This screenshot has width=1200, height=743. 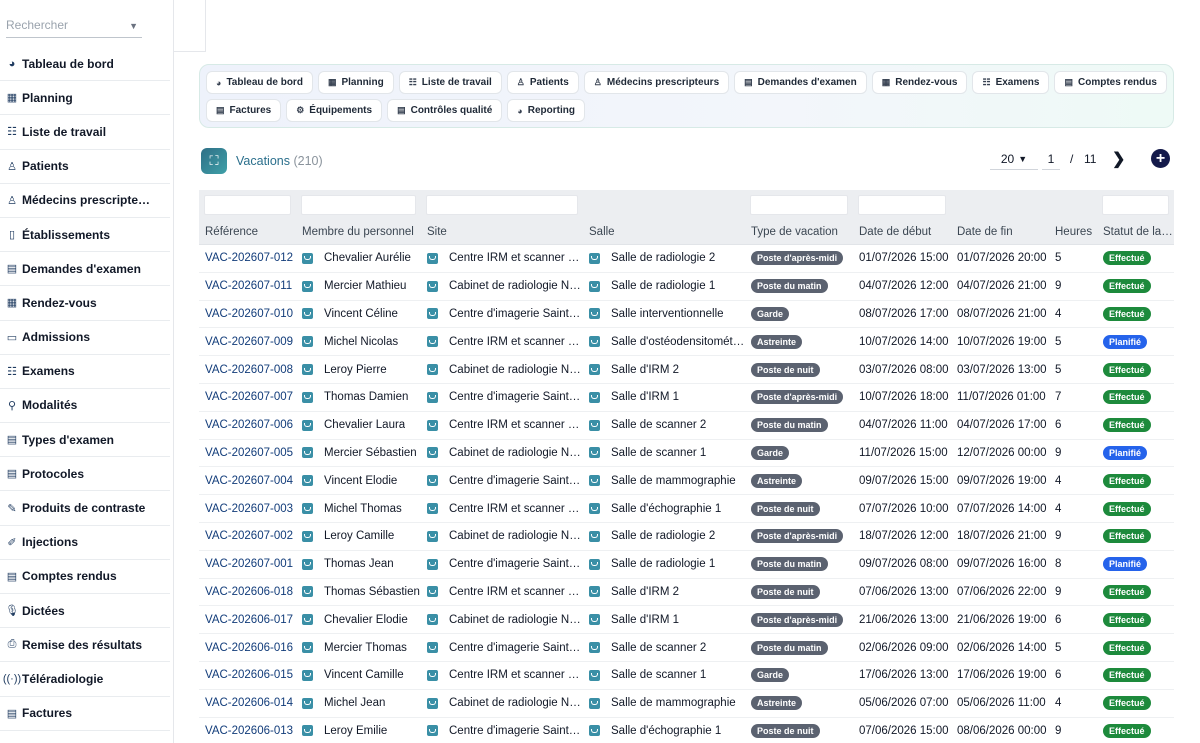 I want to click on quick-nav-rendez-vous: ▦ Rendez-vous, so click(x=919, y=82).